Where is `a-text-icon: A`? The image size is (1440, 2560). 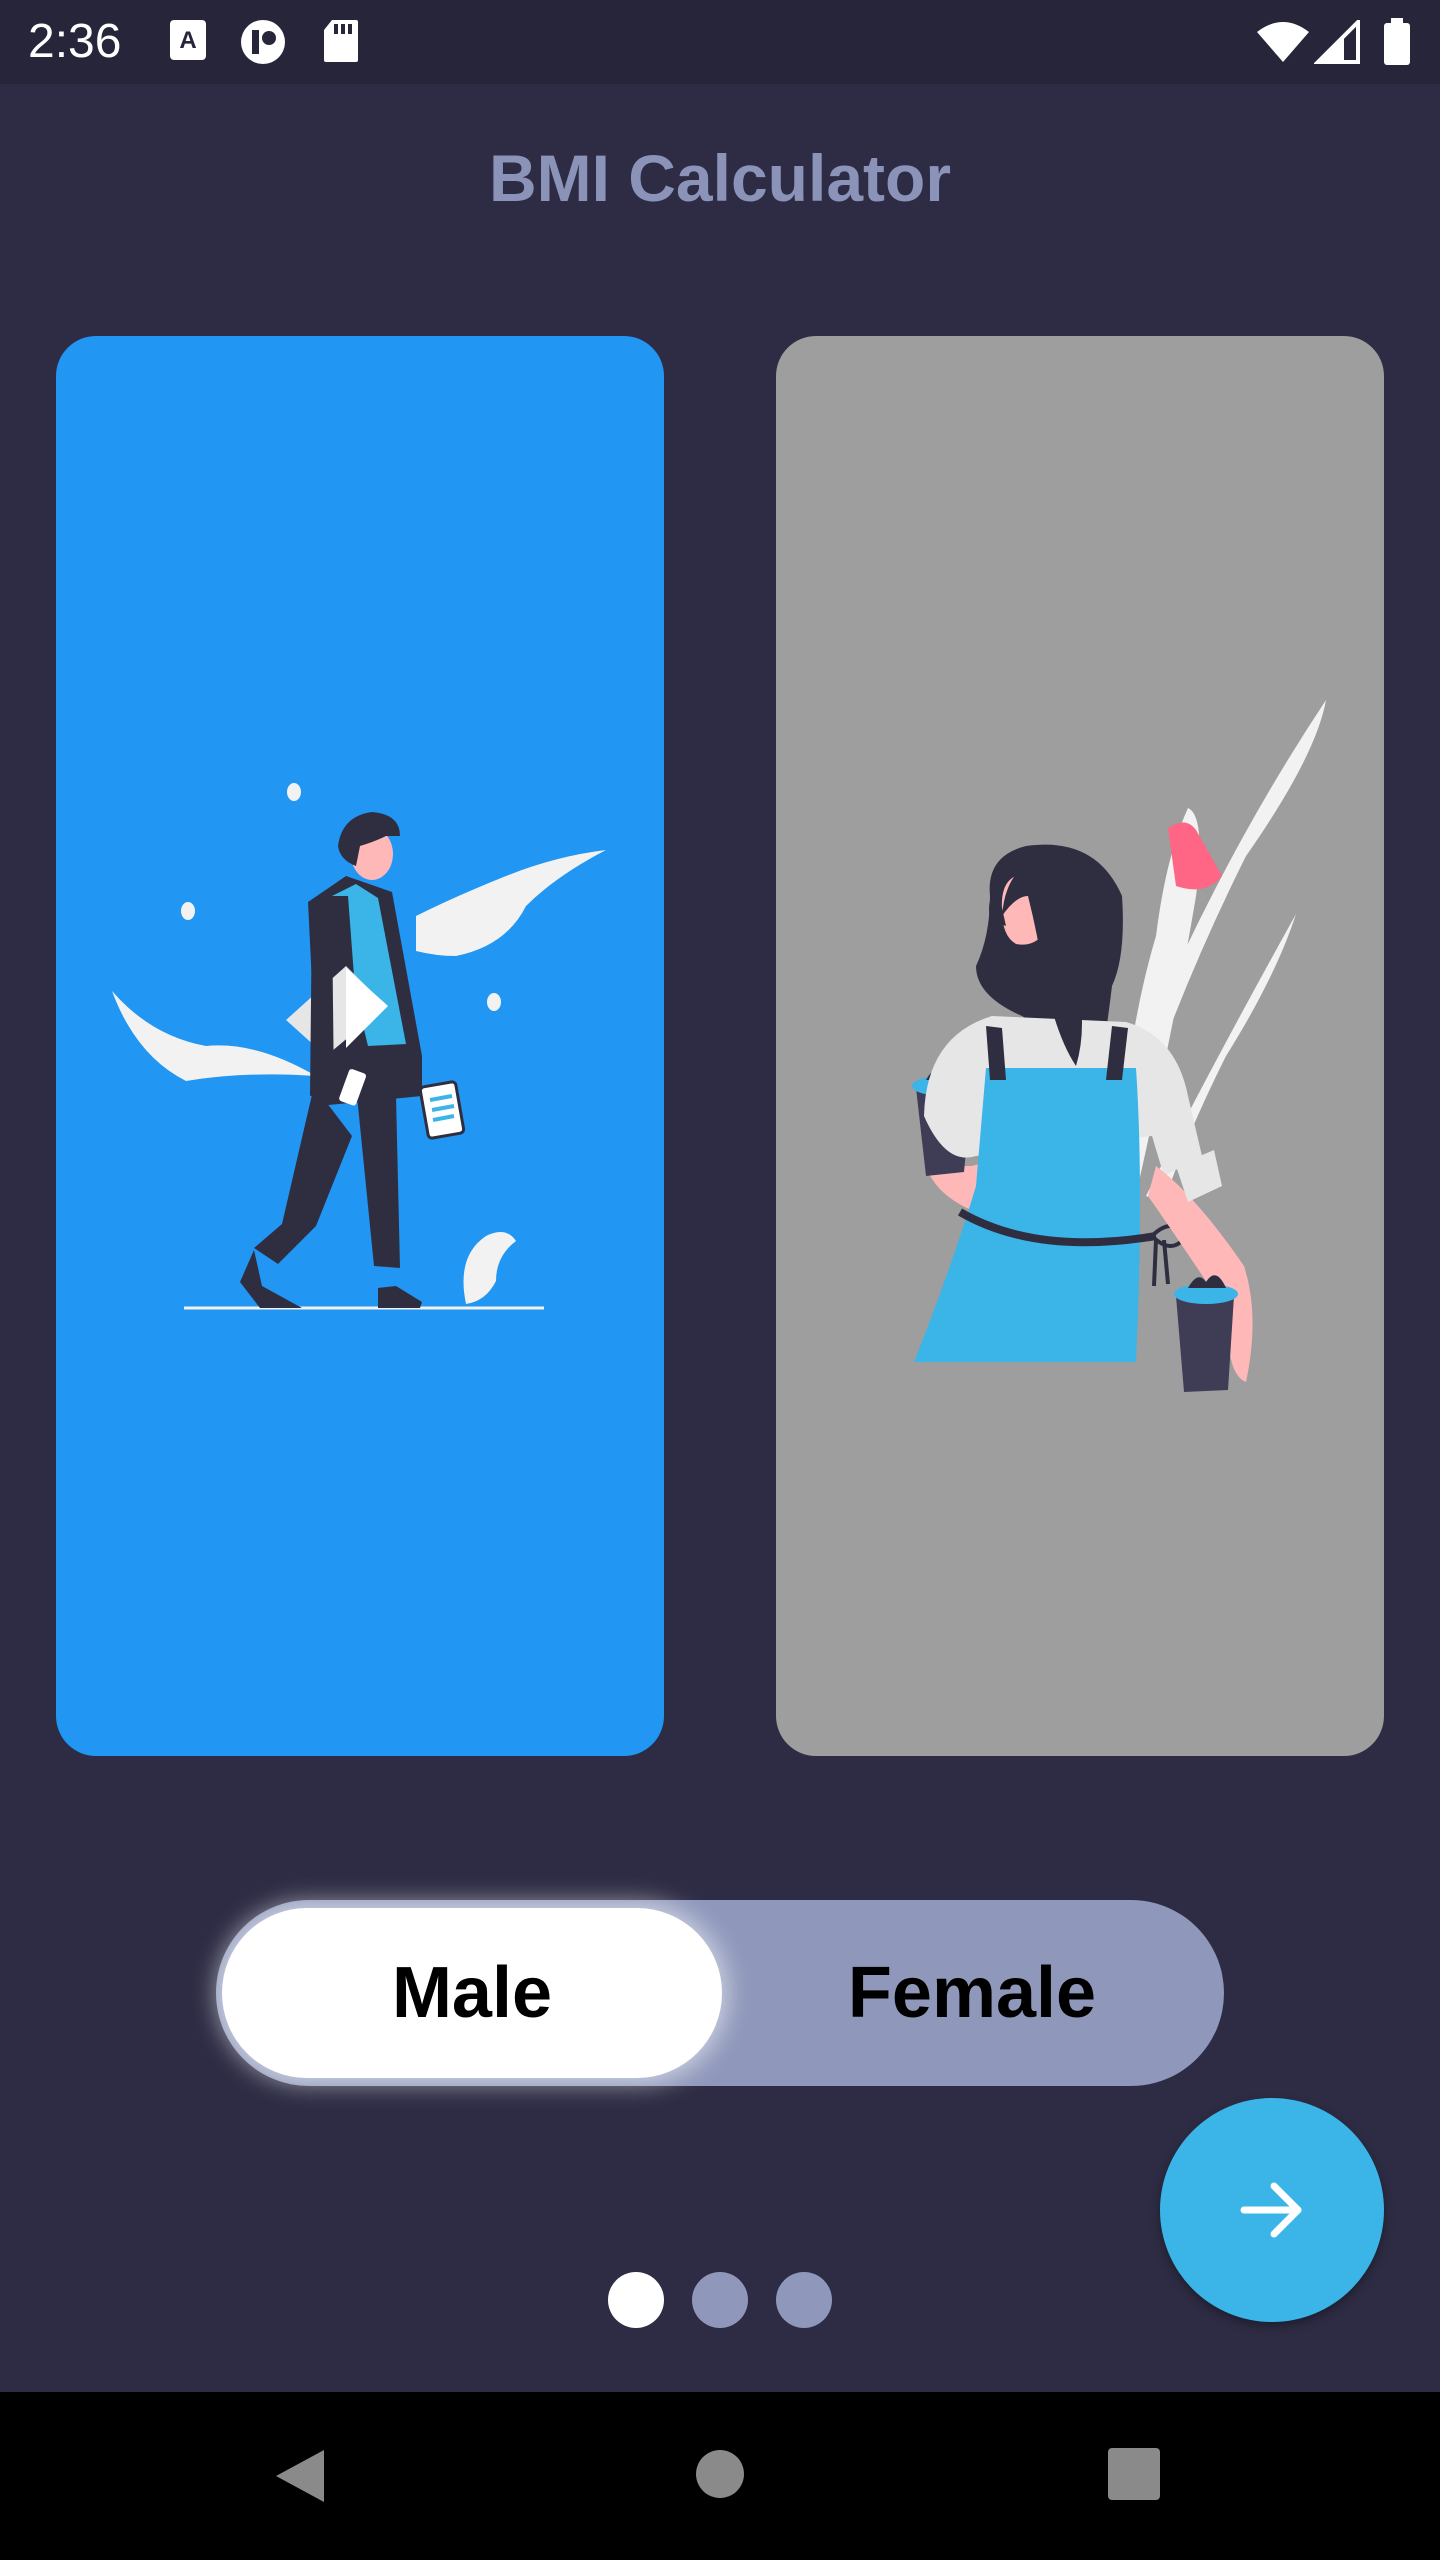
a-text-icon: A is located at coordinates (188, 42).